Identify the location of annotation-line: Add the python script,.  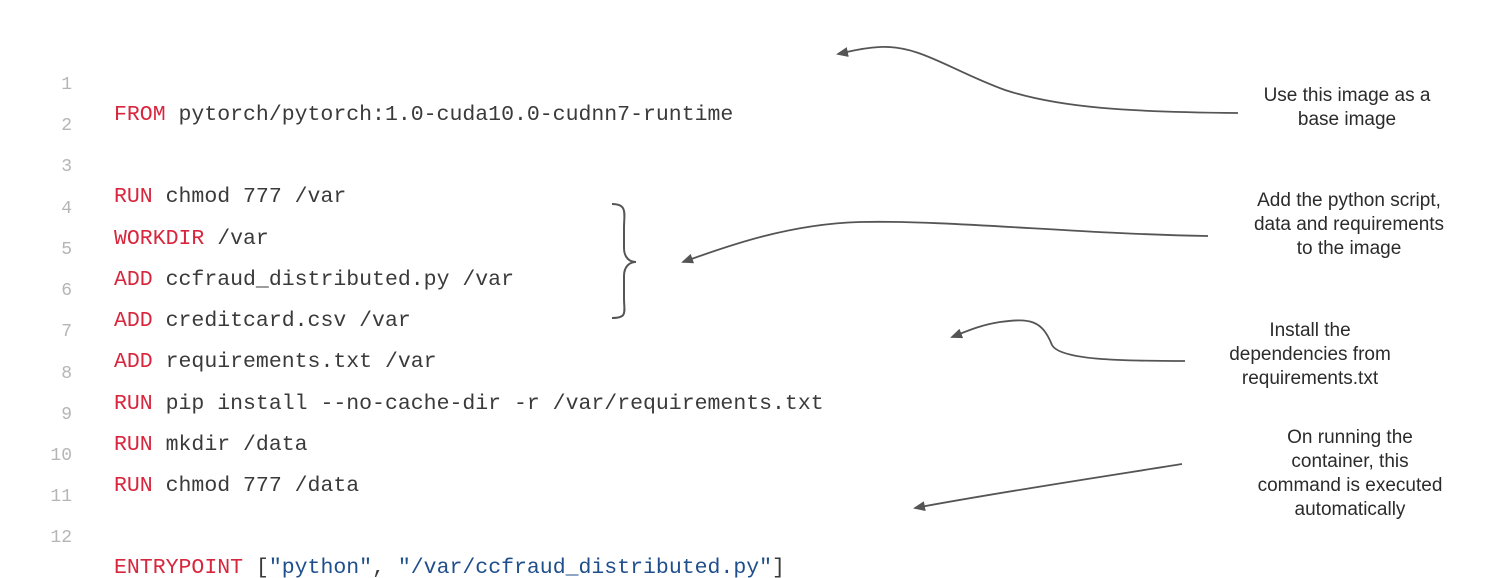
(1349, 200).